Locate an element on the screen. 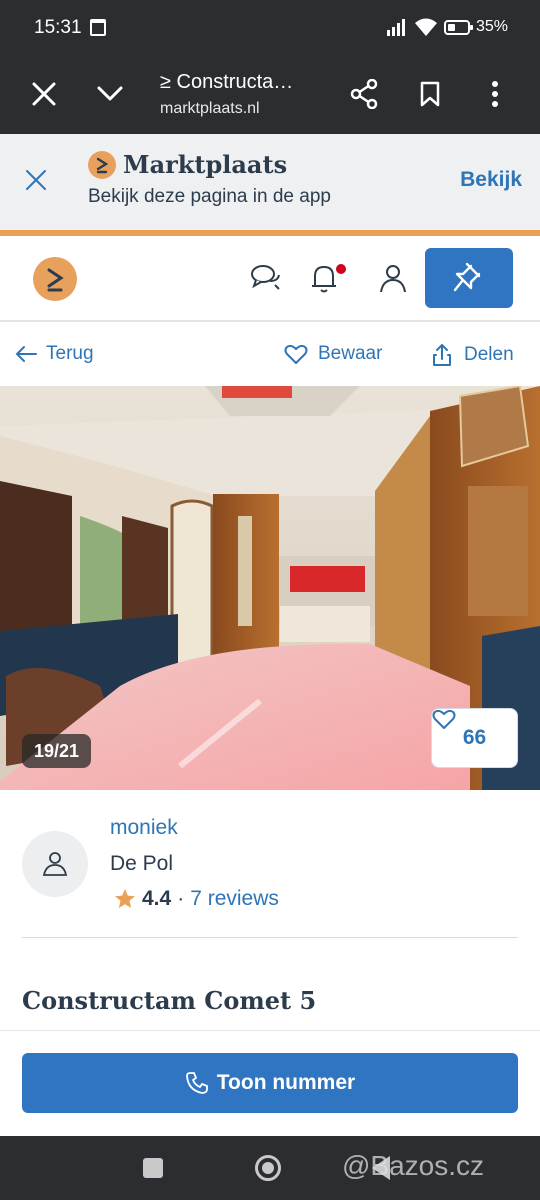 This screenshot has width=540, height=1200. chevron-down-icon is located at coordinates (110, 94).